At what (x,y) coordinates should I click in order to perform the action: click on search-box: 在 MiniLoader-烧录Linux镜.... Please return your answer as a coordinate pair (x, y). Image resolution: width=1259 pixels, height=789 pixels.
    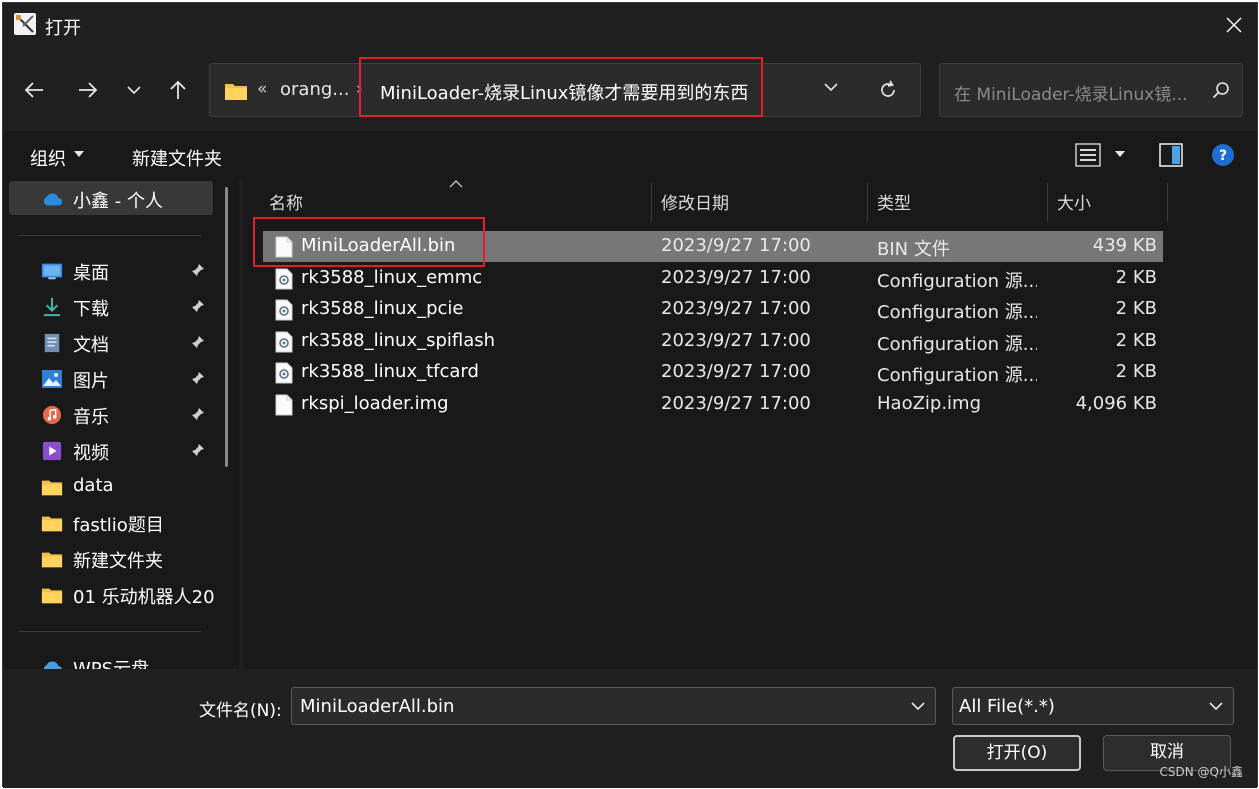
    Looking at the image, I should click on (1091, 90).